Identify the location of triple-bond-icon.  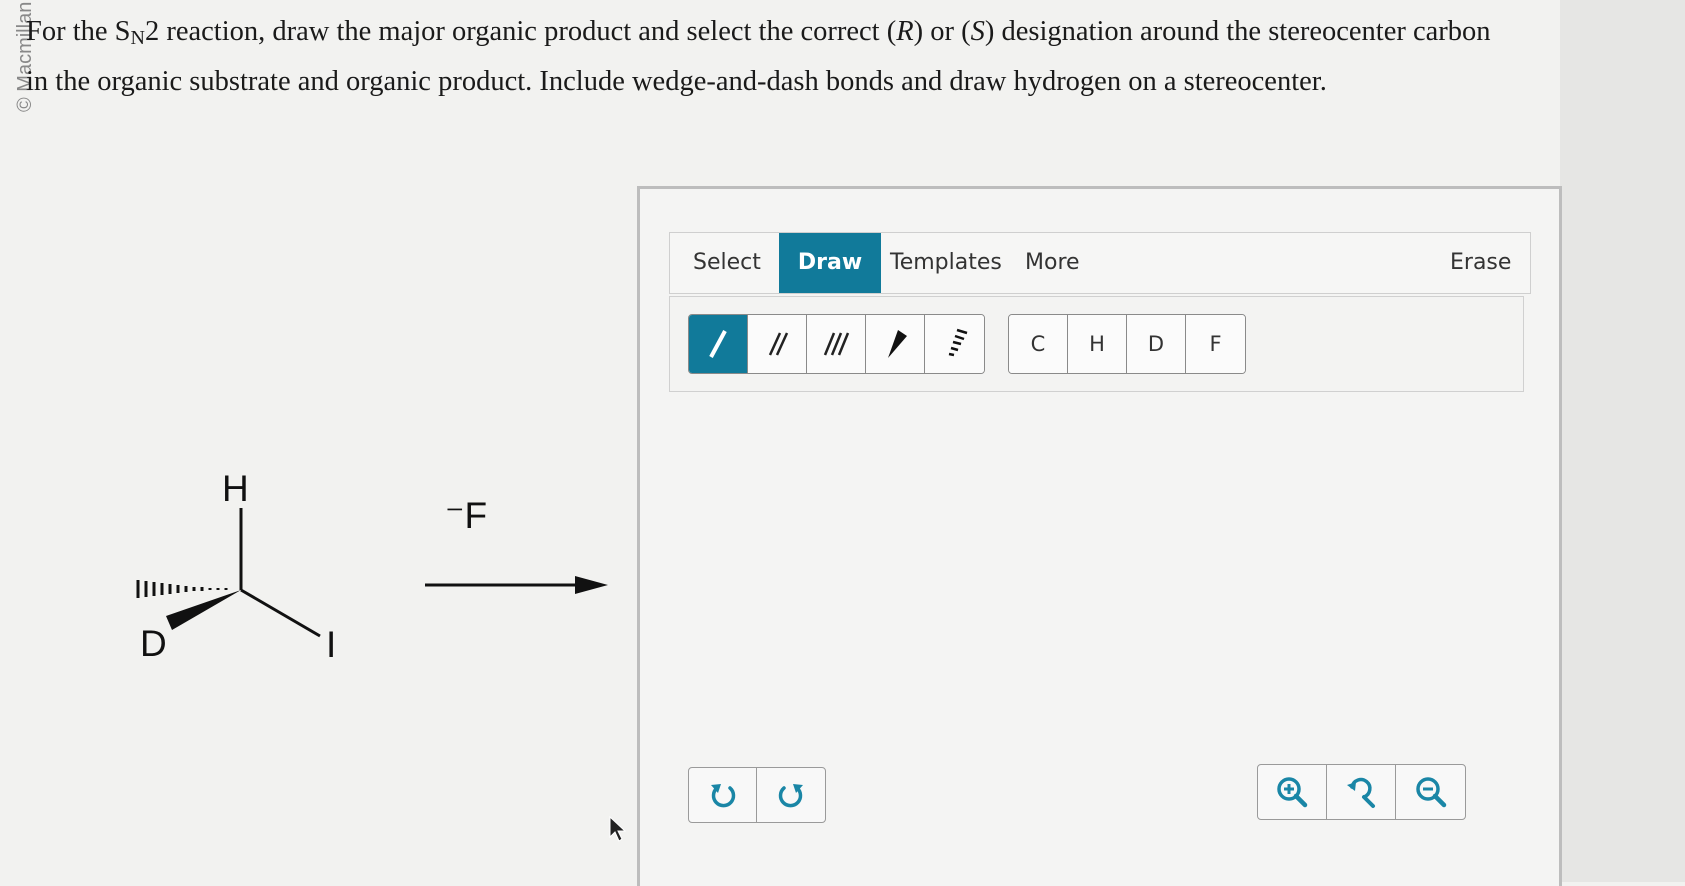
(836, 344).